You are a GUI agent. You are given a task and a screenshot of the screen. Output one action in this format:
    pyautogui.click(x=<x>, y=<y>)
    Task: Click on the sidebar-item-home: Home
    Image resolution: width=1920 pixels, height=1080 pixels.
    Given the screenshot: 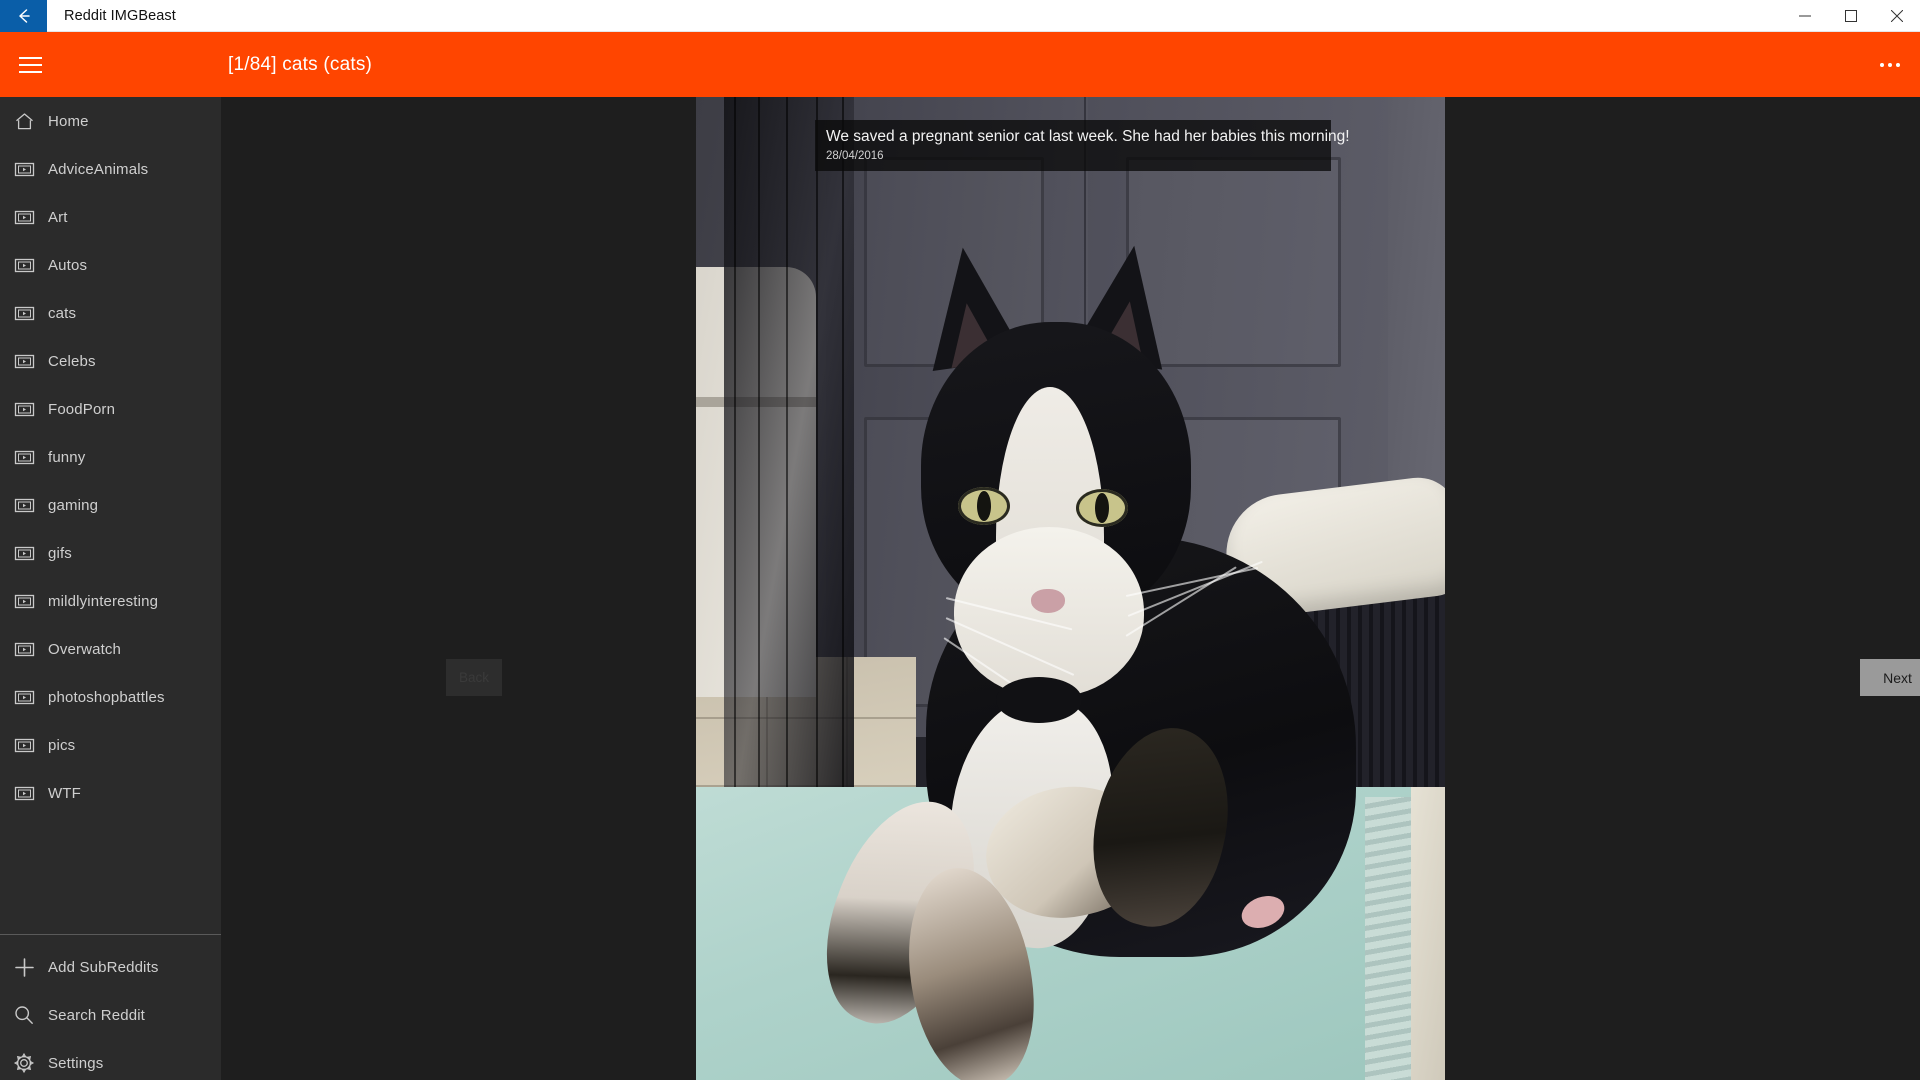 What is the action you would take?
    pyautogui.click(x=110, y=121)
    